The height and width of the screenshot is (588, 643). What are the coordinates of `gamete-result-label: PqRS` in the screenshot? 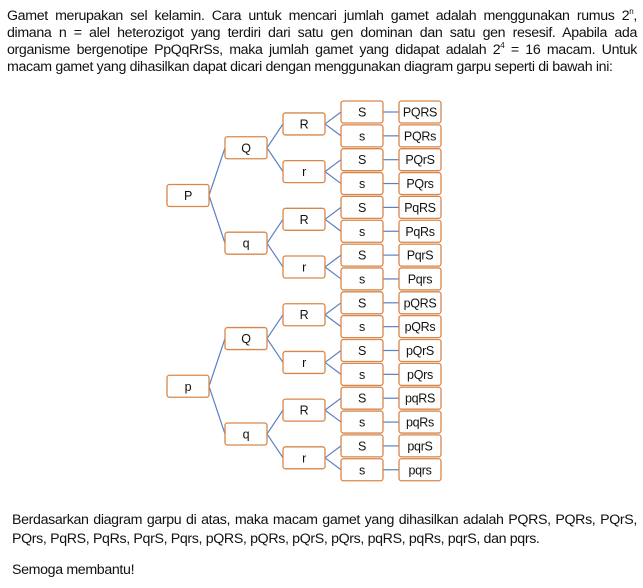 It's located at (419, 208).